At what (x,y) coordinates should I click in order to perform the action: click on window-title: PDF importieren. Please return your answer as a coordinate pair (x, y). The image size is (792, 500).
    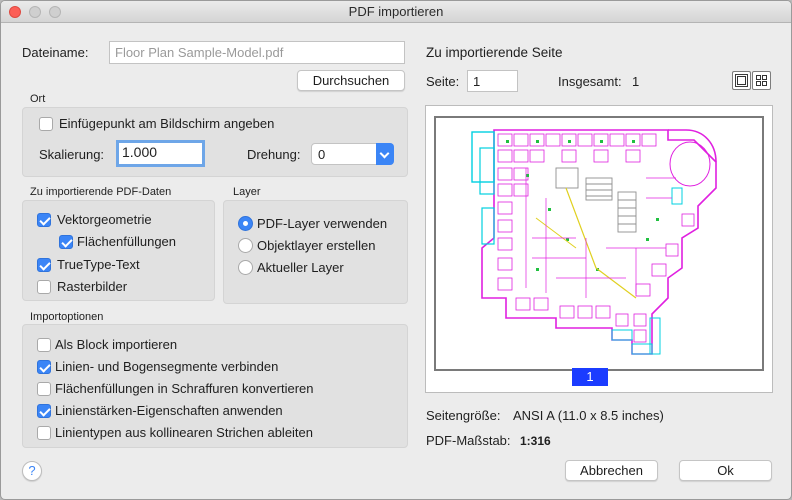
    Looking at the image, I should click on (396, 11).